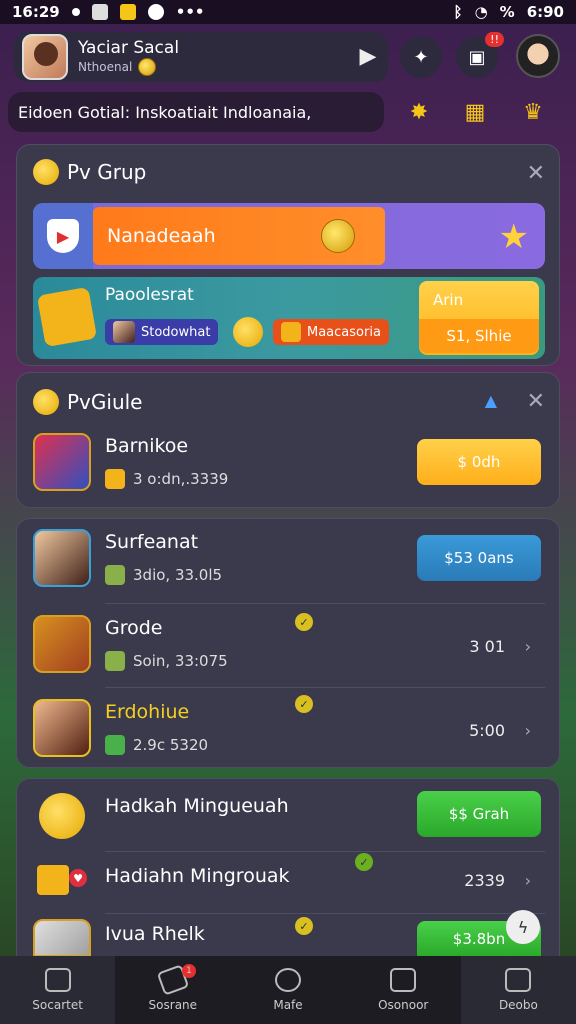 This screenshot has height=1024, width=576. I want to click on lightning-icon: ϟ, so click(523, 927).